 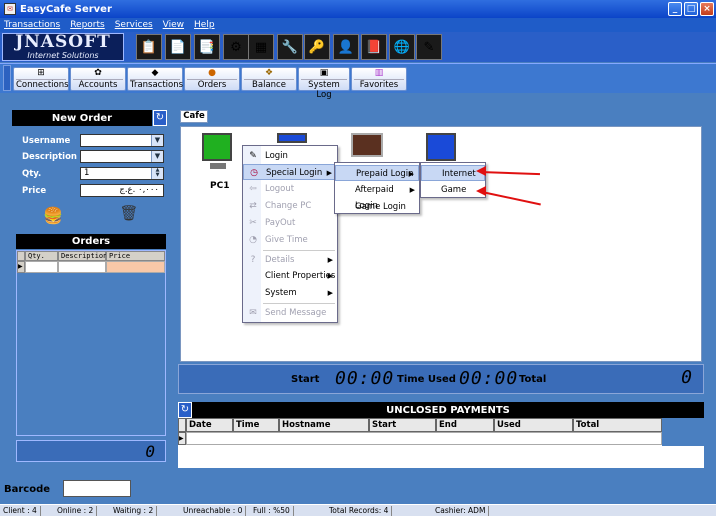 I want to click on start-time: 00:00, so click(x=365, y=378).